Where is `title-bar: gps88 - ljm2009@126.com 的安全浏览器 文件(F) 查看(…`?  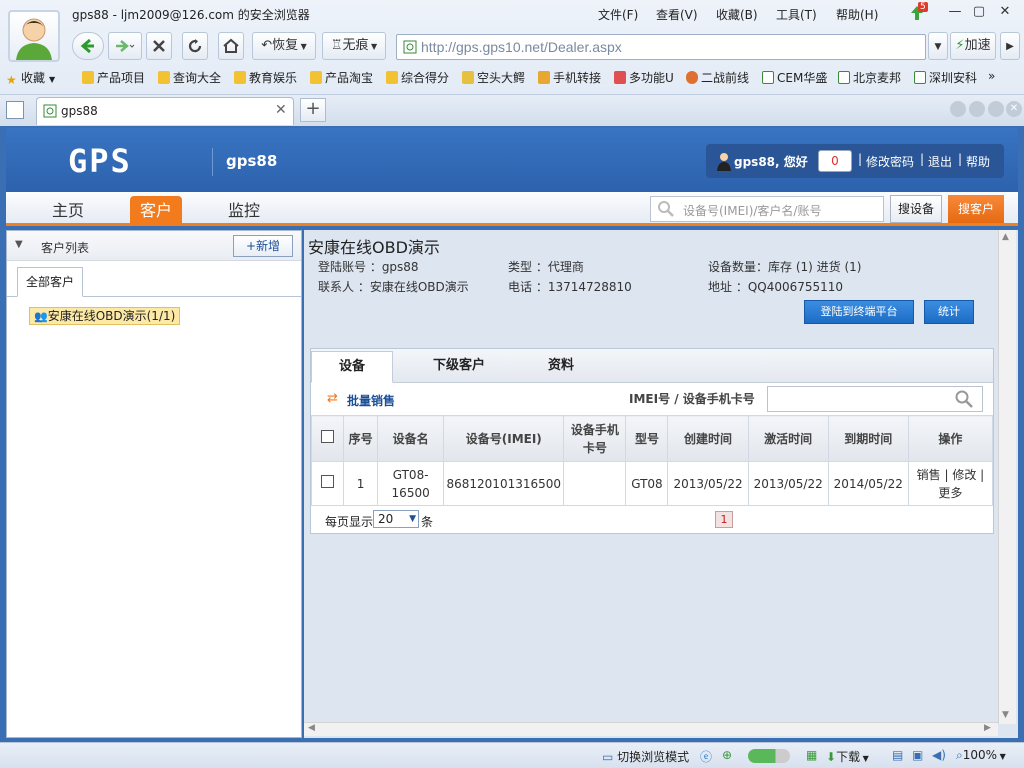 title-bar: gps88 - ljm2009@126.com 的安全浏览器 文件(F) 查看(… is located at coordinates (547, 15).